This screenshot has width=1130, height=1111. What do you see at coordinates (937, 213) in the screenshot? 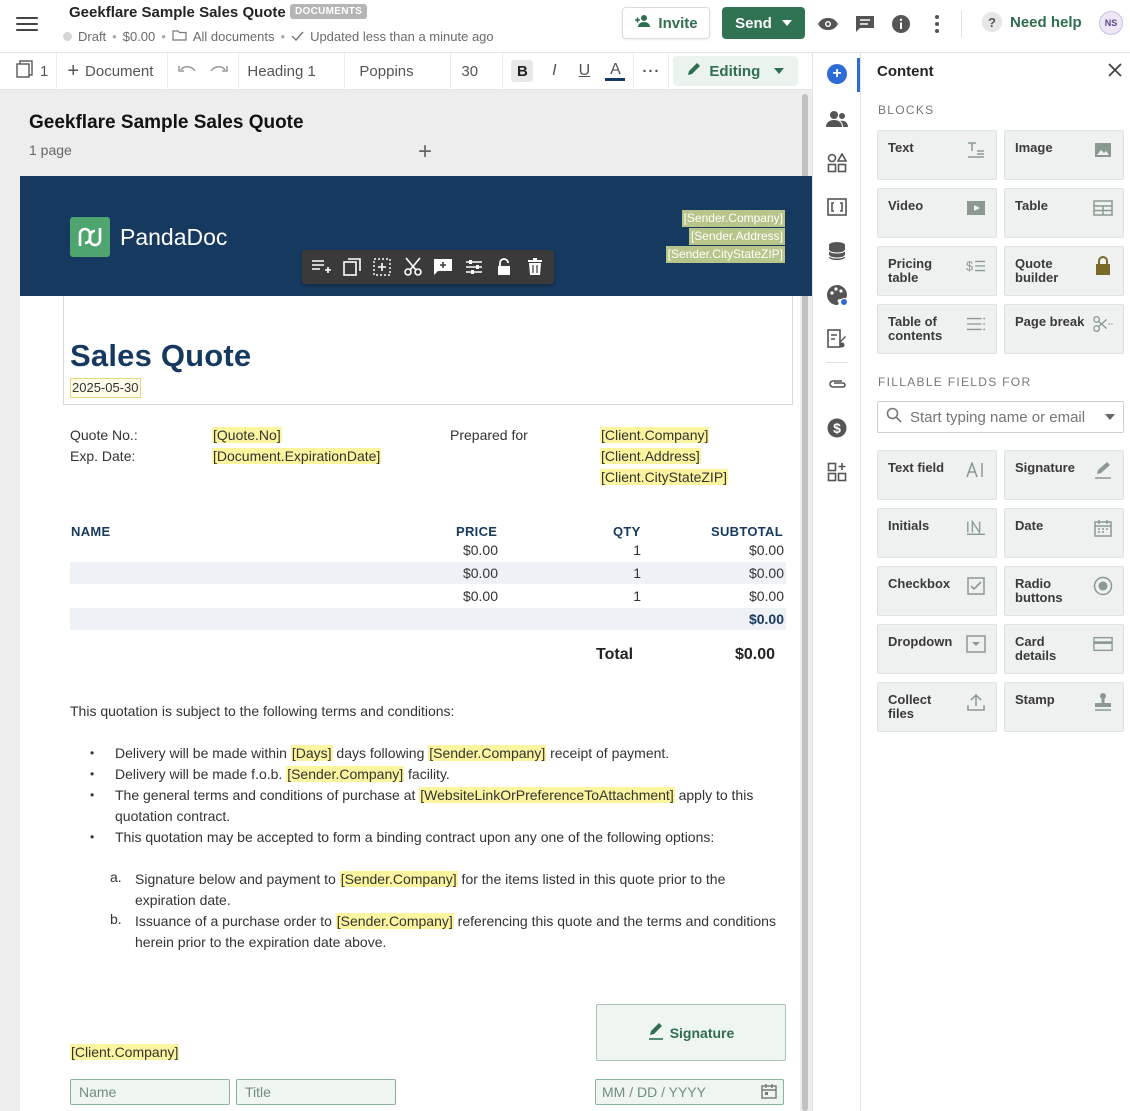
I see `block-video: Video` at bounding box center [937, 213].